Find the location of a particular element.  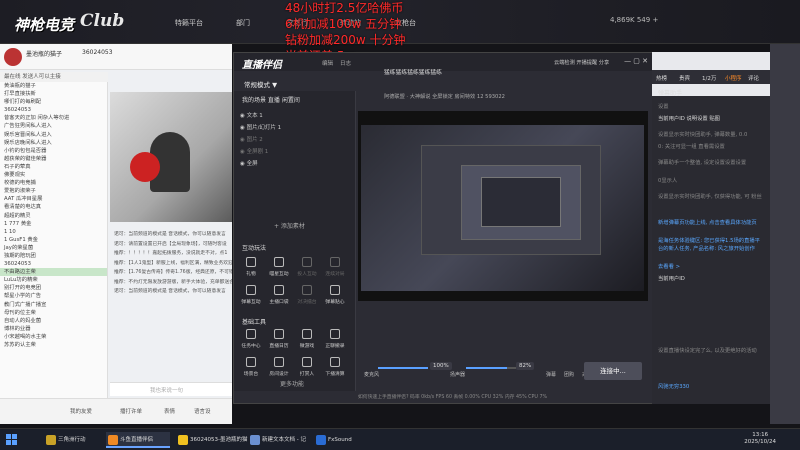

user-list-item: 娱乐店晚间私人进入 is located at coordinates (53, 143).